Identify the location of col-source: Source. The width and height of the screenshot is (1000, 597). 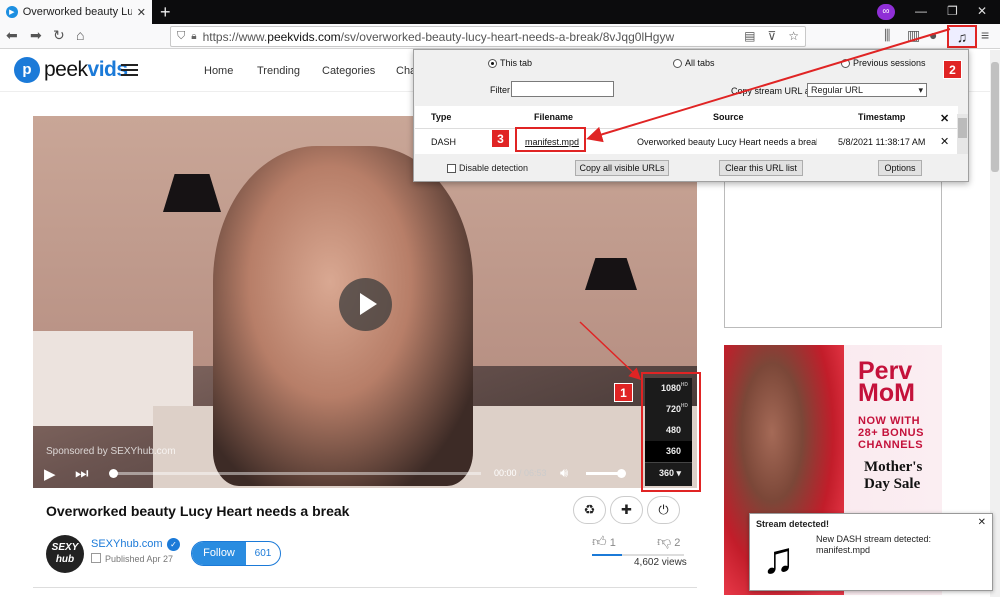
(728, 117).